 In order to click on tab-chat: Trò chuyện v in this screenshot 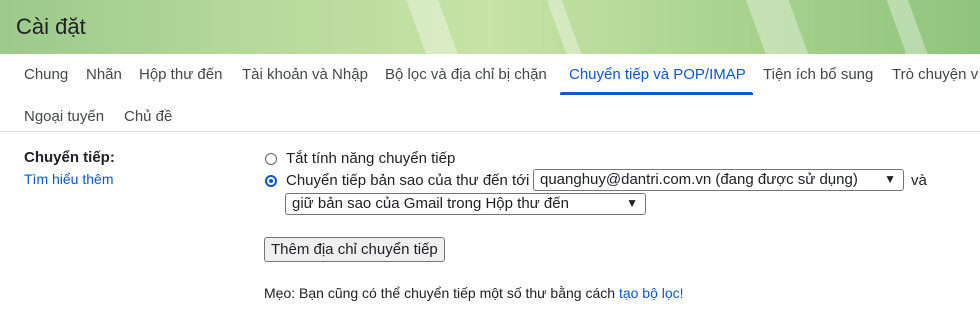, I will do `click(935, 74)`.